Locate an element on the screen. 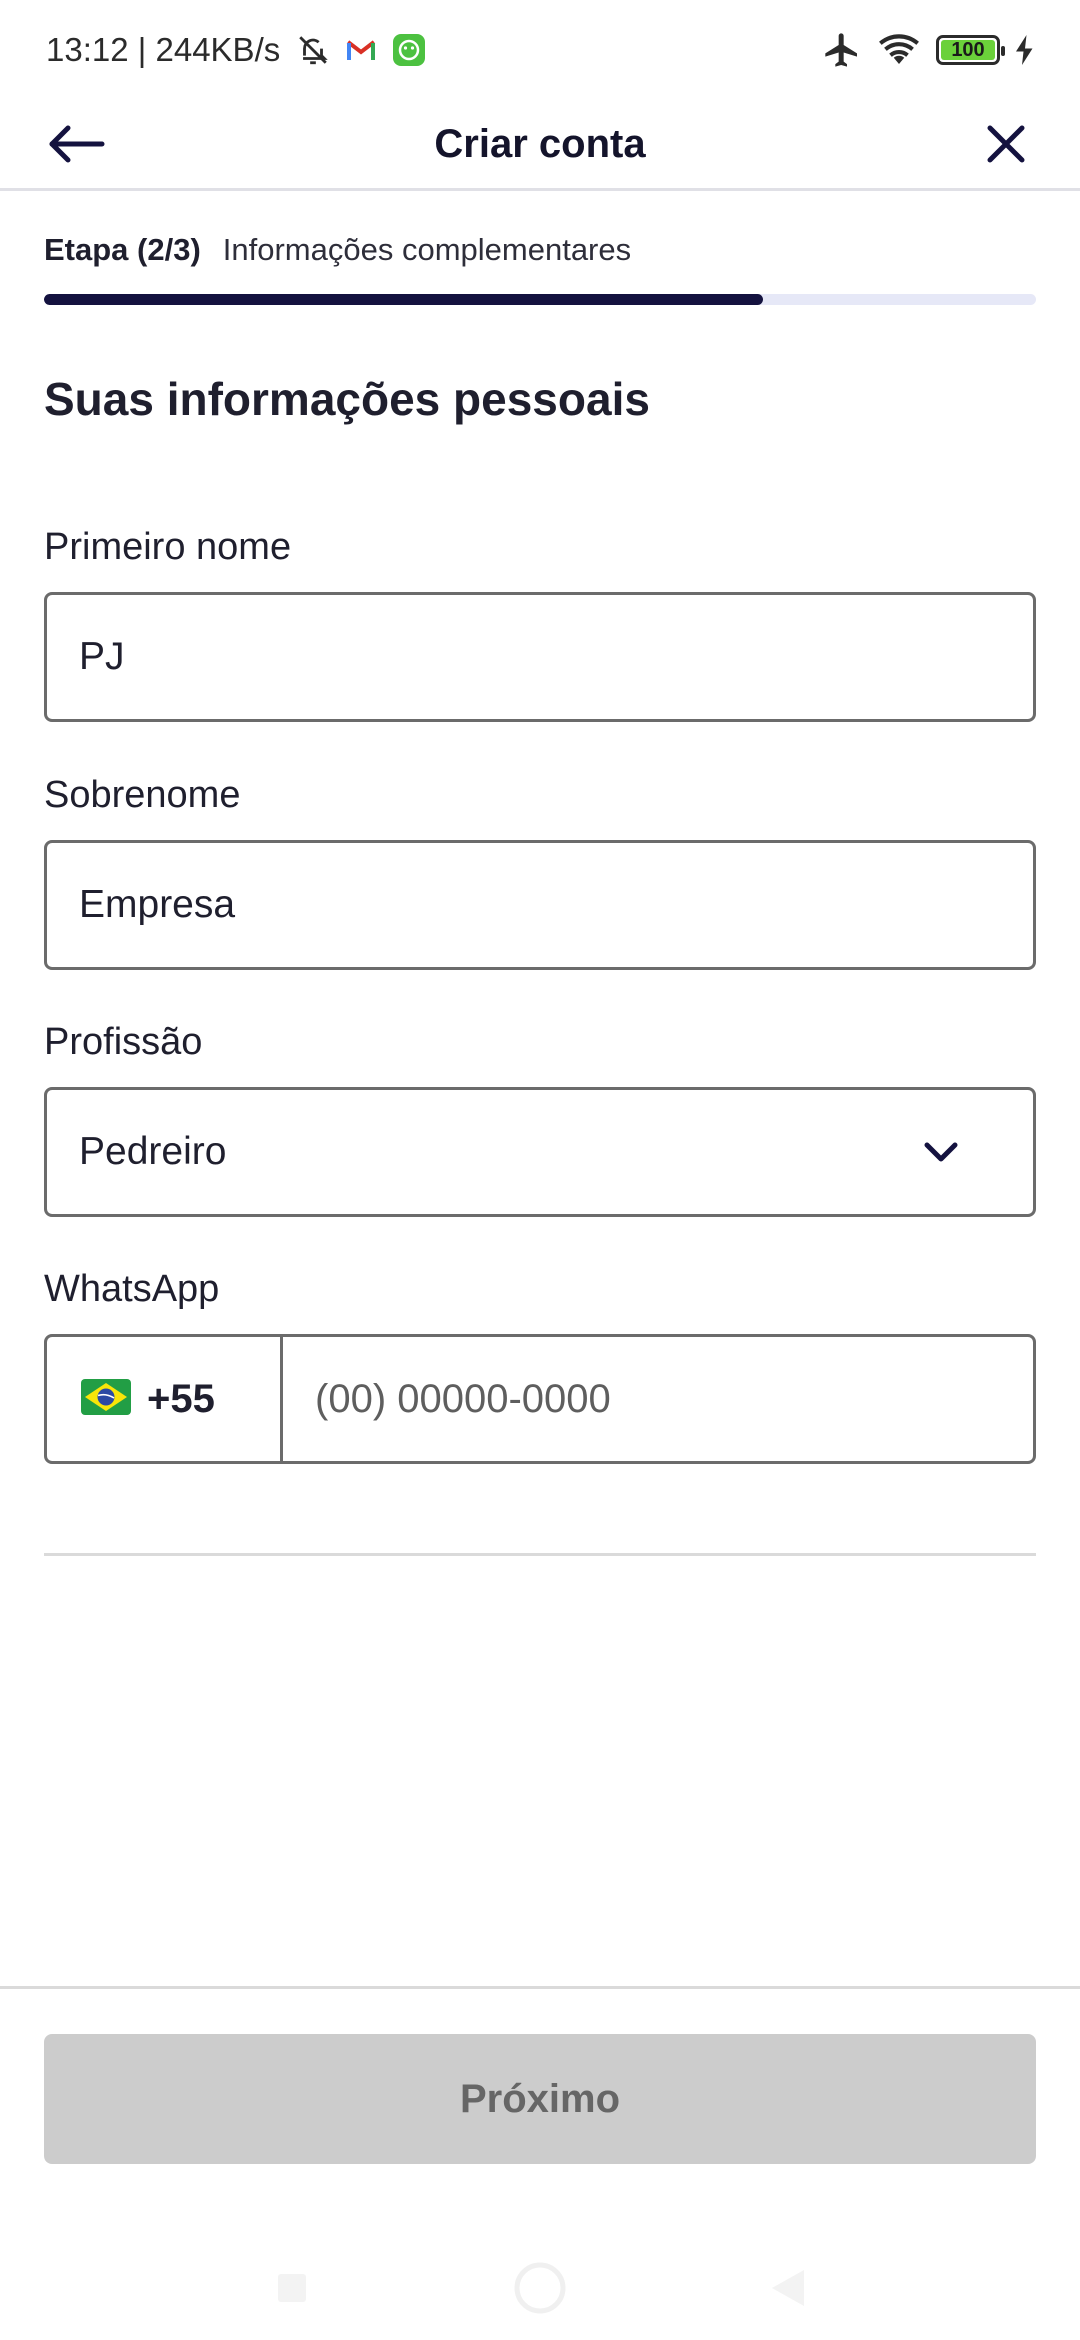 The width and height of the screenshot is (1080, 2340). triangle-back-icon is located at coordinates (788, 2288).